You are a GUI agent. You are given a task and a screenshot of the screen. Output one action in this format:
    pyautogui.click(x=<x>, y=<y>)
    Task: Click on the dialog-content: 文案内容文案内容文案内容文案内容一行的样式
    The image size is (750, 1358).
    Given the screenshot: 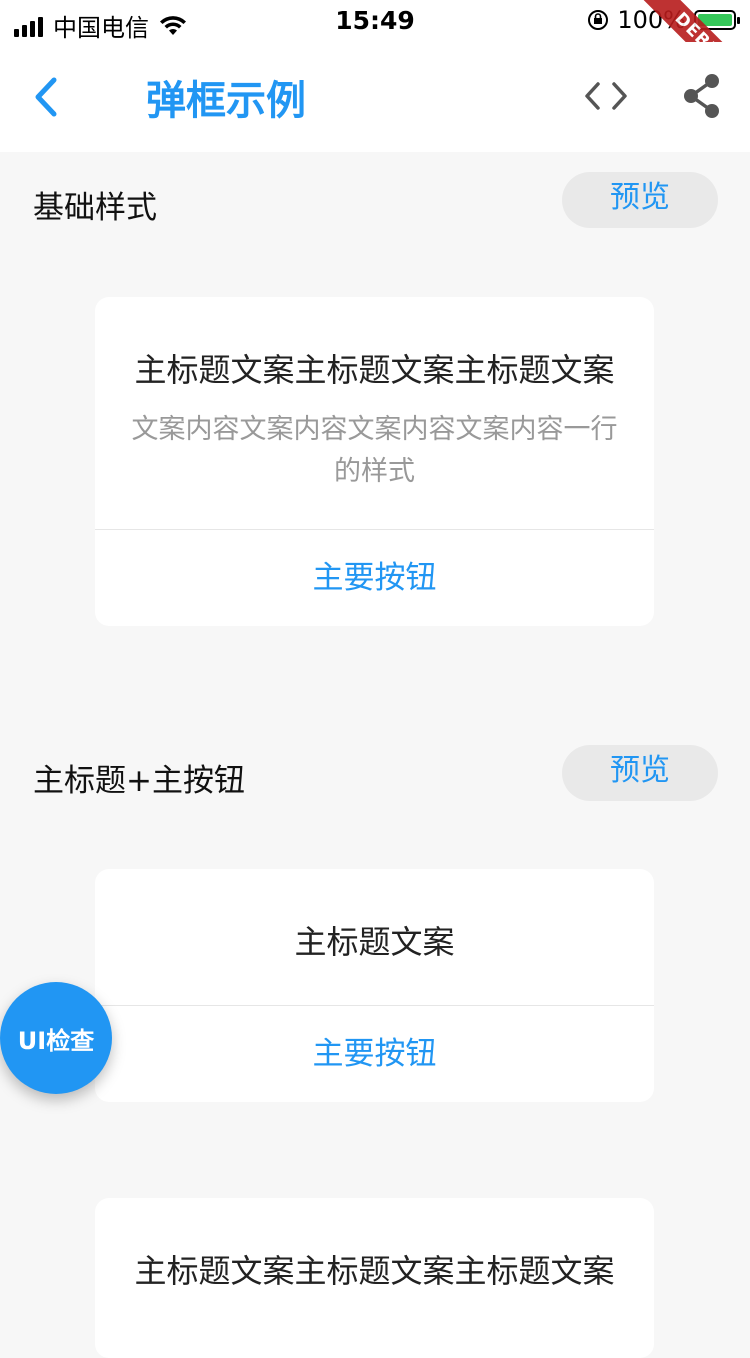 What is the action you would take?
    pyautogui.click(x=374, y=450)
    